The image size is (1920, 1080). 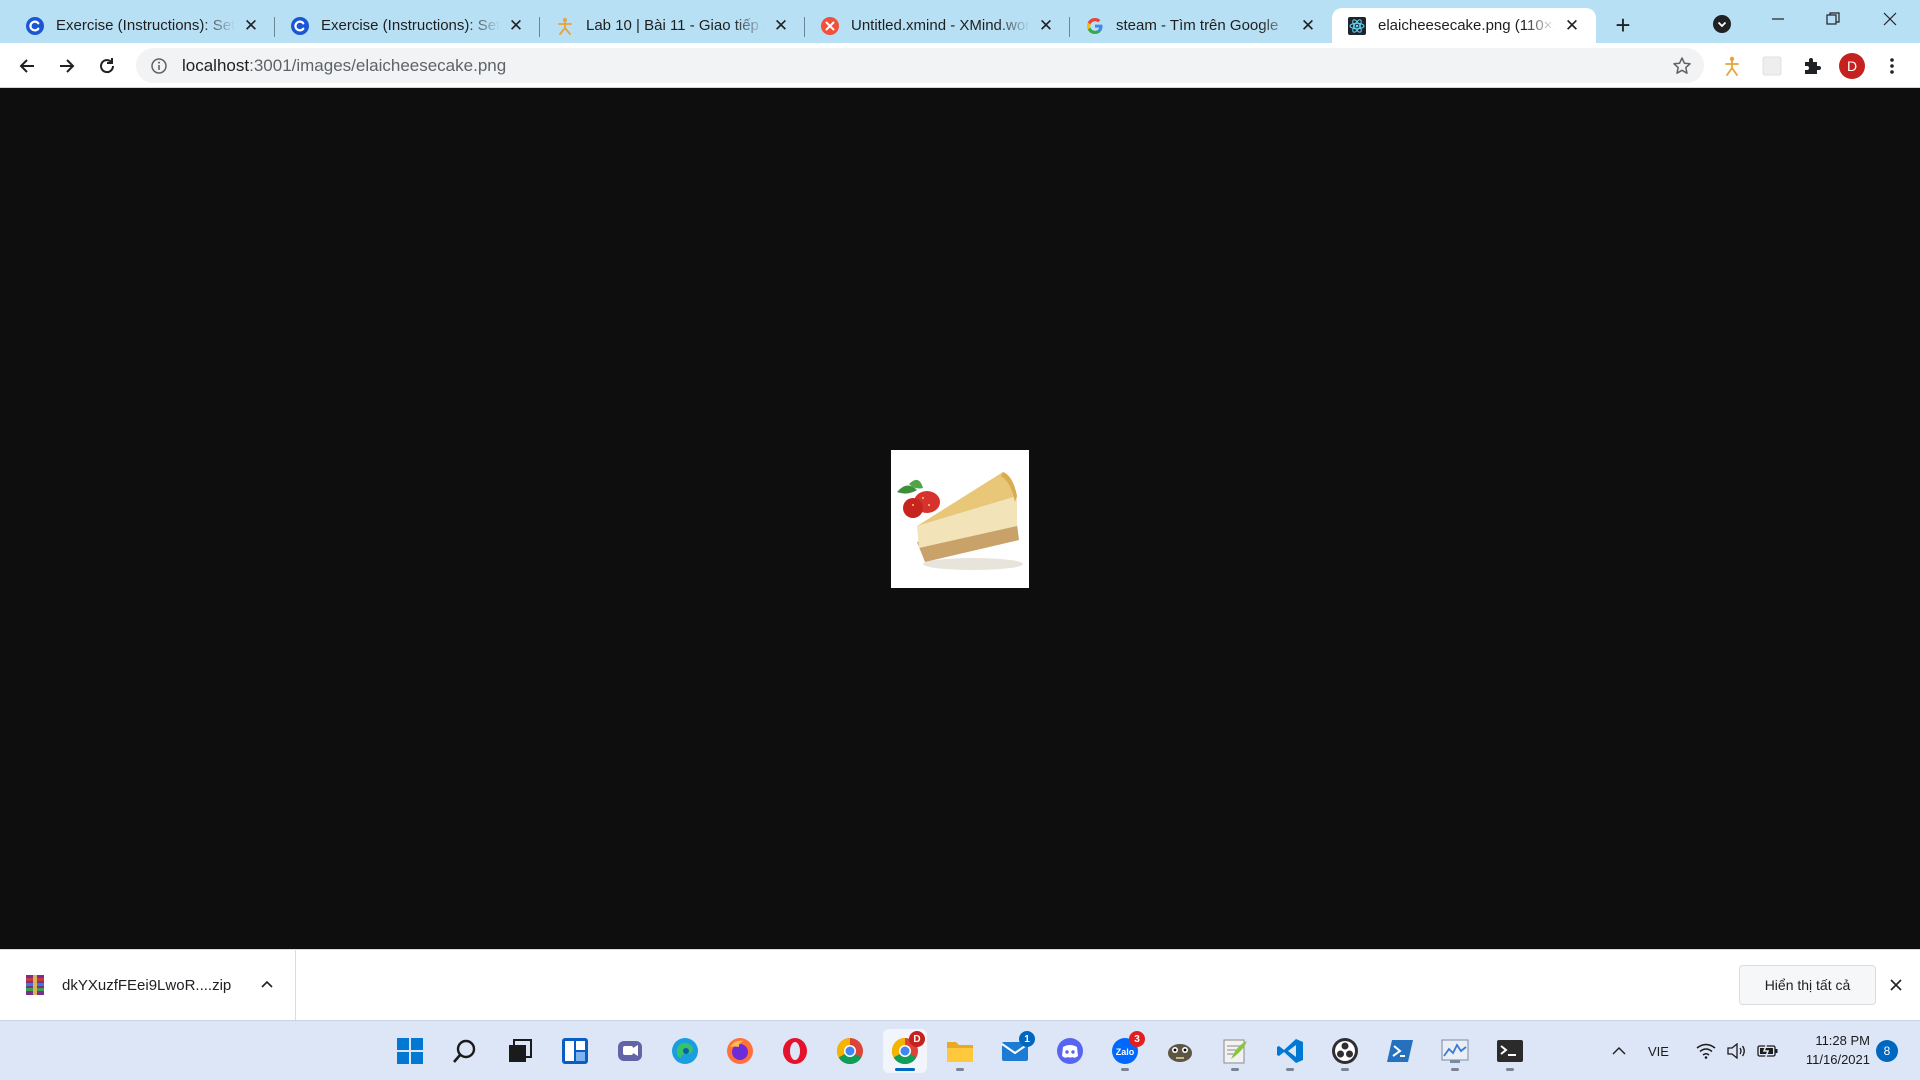 I want to click on obs-icon, so click(x=1345, y=1051).